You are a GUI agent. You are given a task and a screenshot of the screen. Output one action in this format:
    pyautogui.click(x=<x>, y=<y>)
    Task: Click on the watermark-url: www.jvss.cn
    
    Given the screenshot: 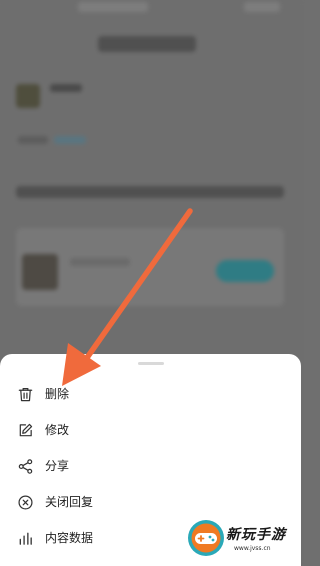 What is the action you would take?
    pyautogui.click(x=252, y=548)
    